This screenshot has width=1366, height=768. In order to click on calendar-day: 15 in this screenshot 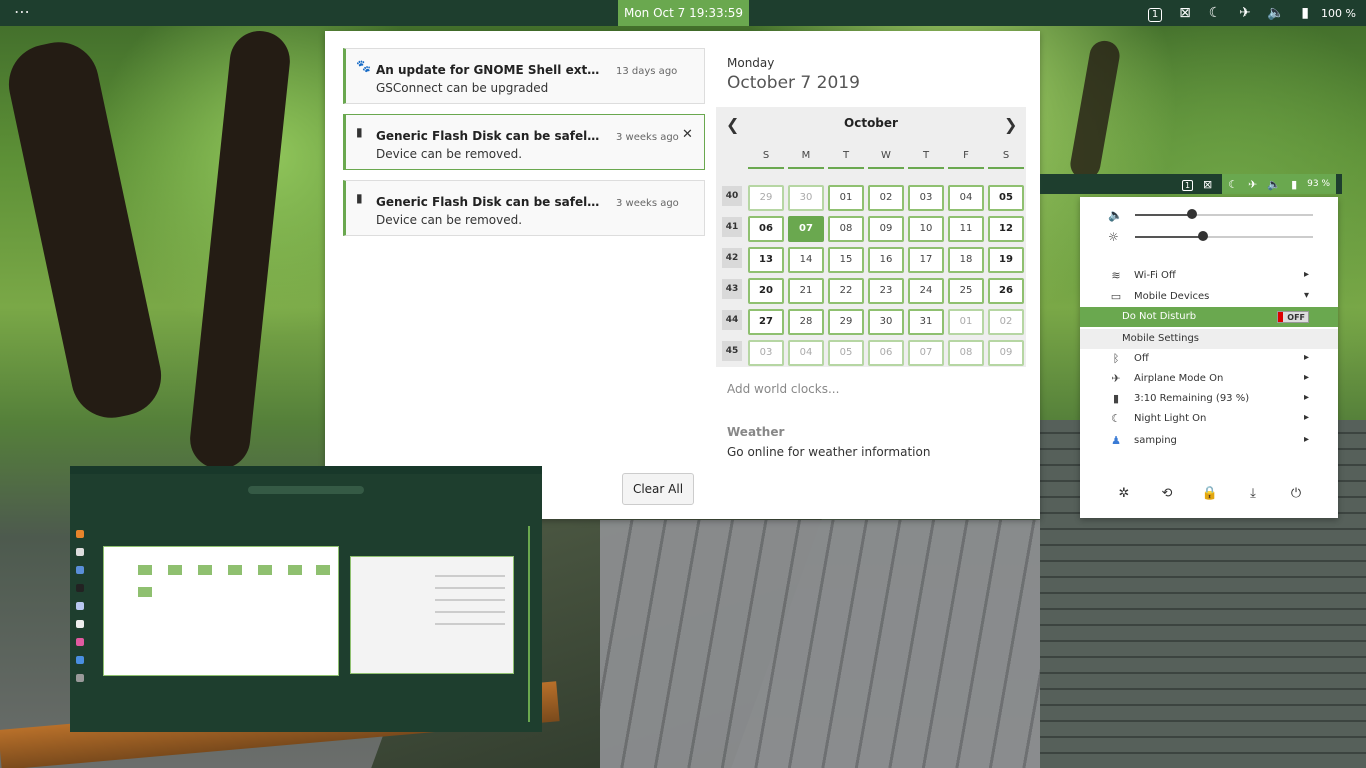, I will do `click(846, 260)`.